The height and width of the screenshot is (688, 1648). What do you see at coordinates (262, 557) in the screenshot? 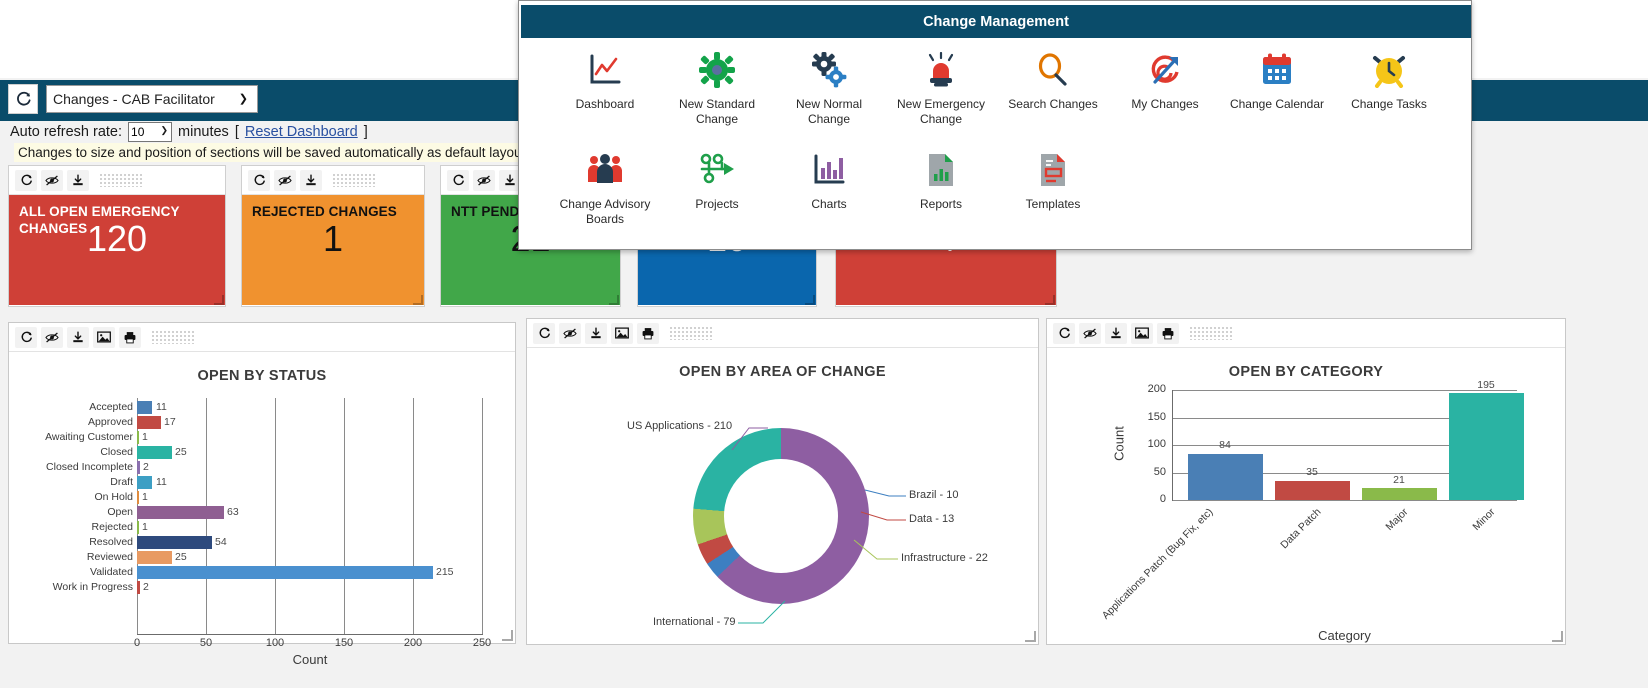
I see `bar-row: Reviewed 25` at bounding box center [262, 557].